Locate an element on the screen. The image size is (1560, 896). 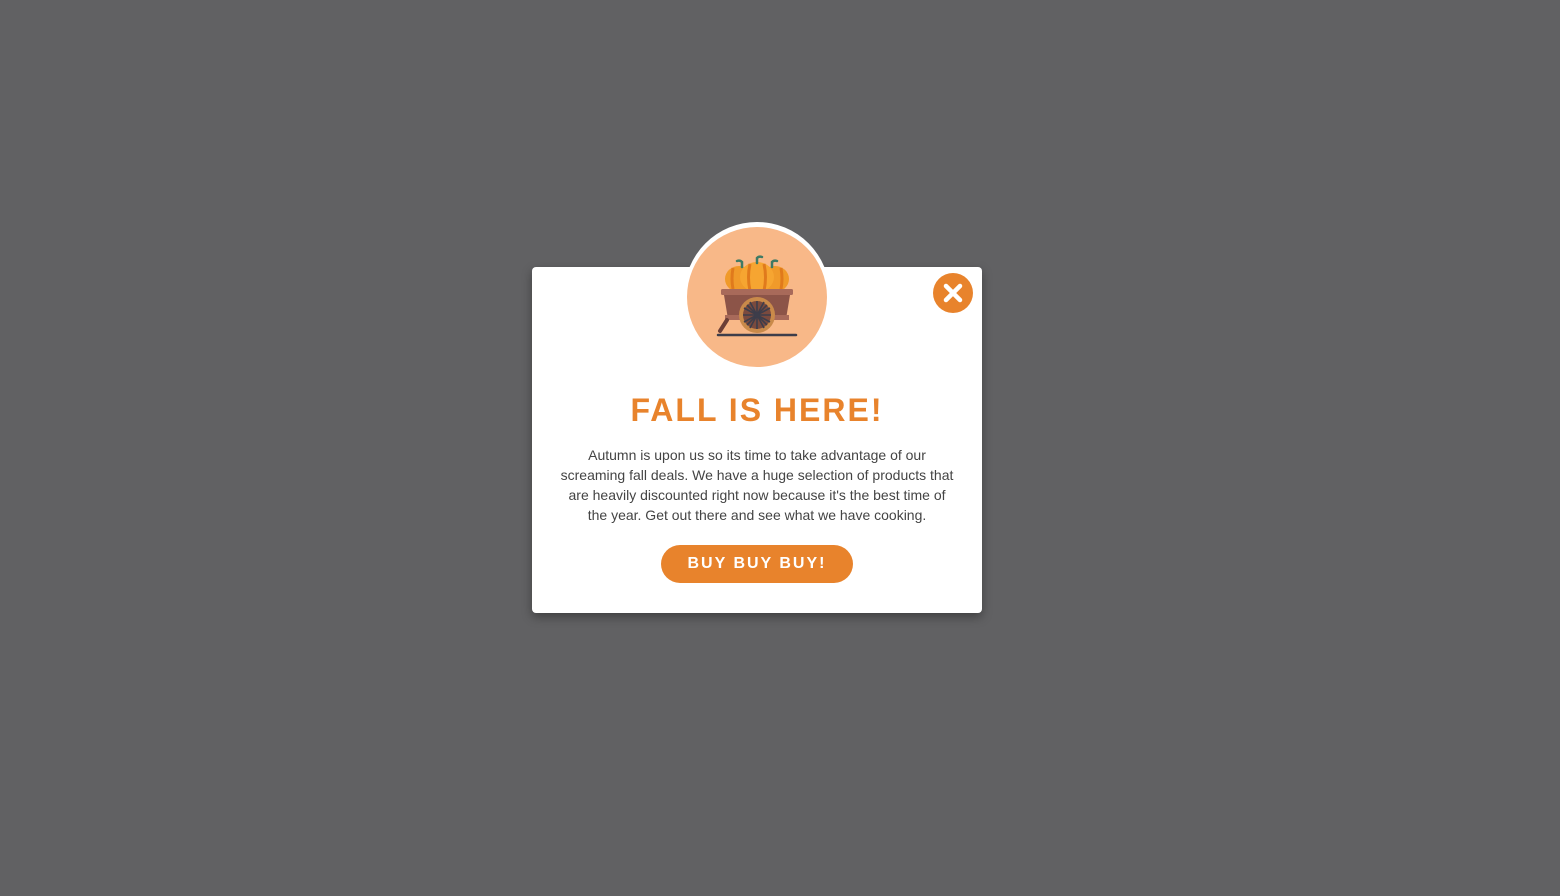
popup-title: FALL IS HERE! is located at coordinates (757, 410).